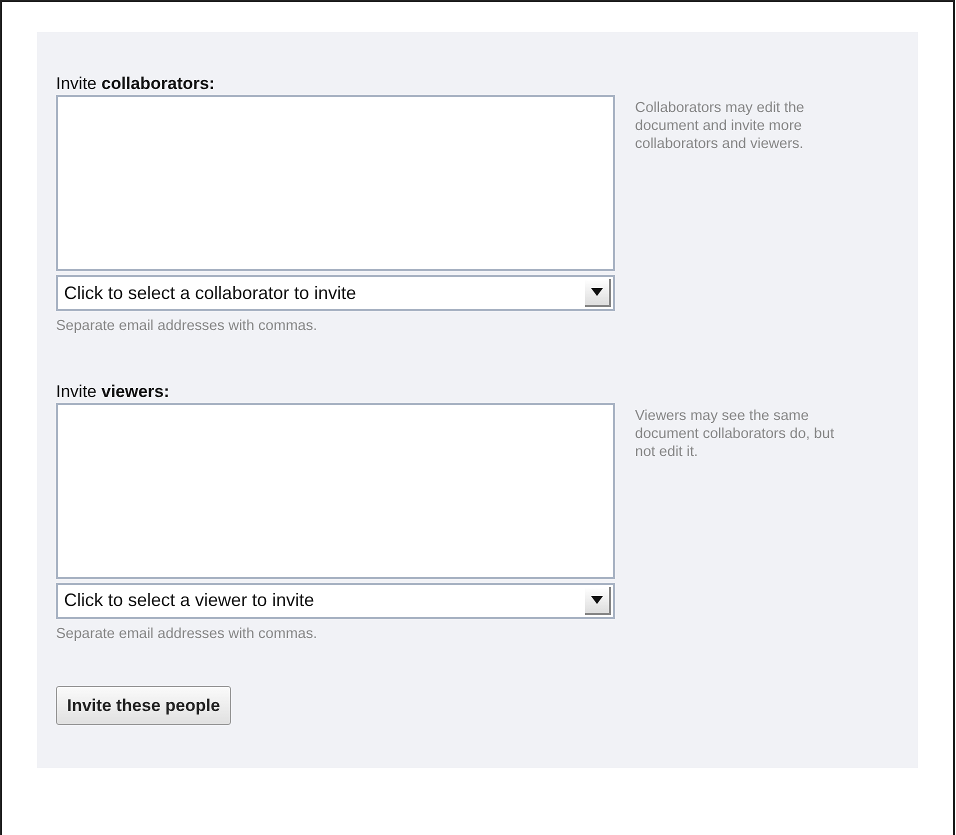 Image resolution: width=956 pixels, height=835 pixels. What do you see at coordinates (144, 705) in the screenshot?
I see `invite-button: Invite these people` at bounding box center [144, 705].